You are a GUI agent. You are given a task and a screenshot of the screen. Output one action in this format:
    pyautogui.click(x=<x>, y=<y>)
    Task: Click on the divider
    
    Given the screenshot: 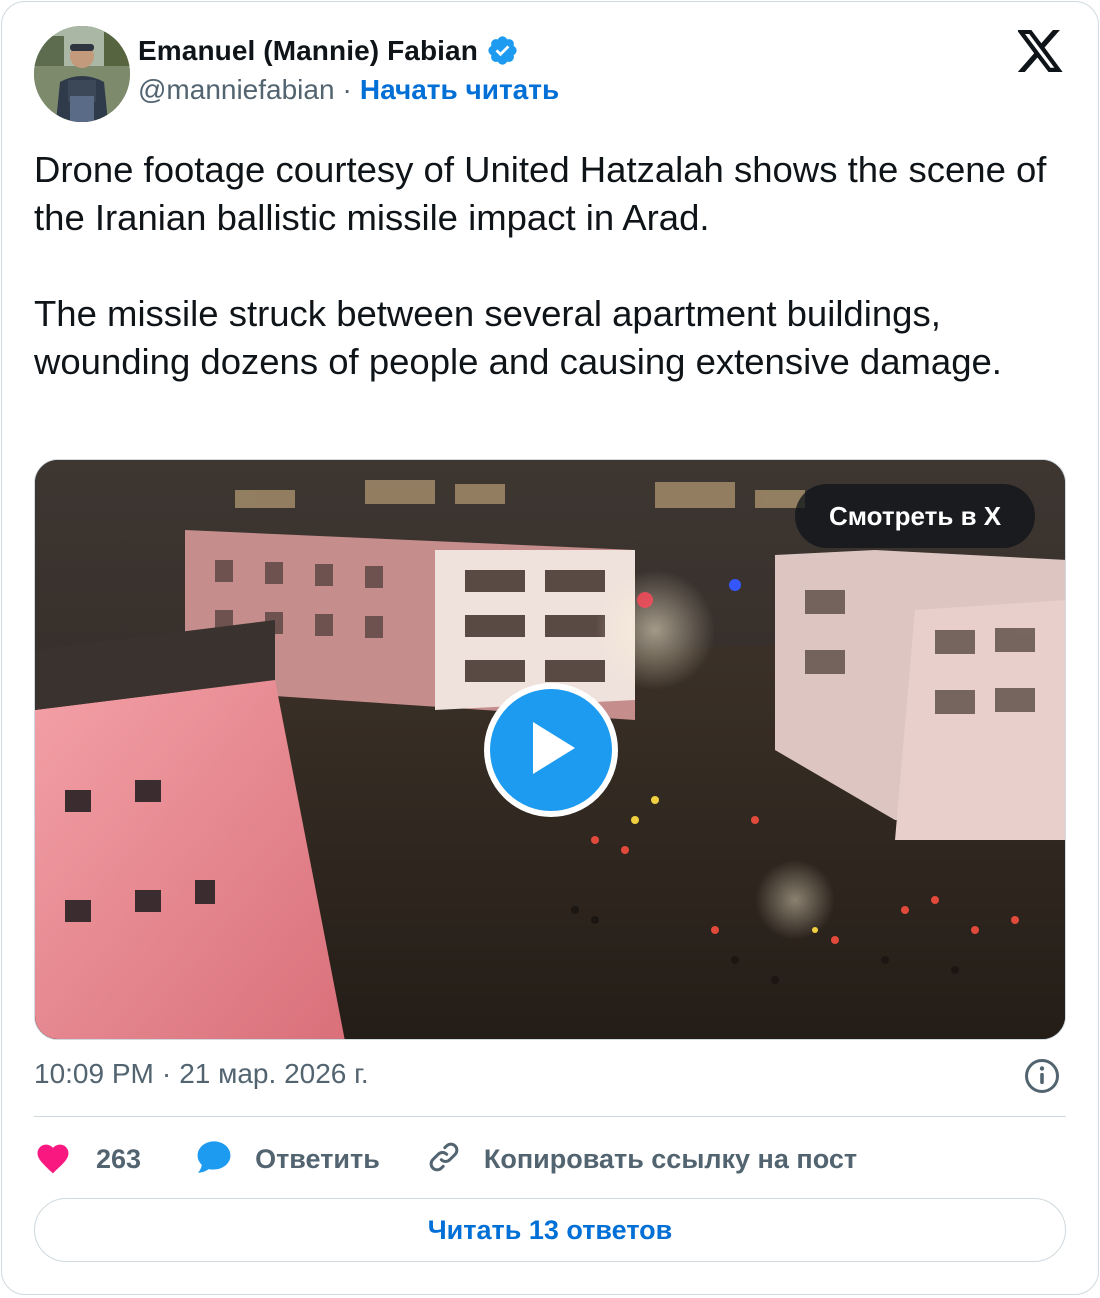 What is the action you would take?
    pyautogui.click(x=550, y=1116)
    